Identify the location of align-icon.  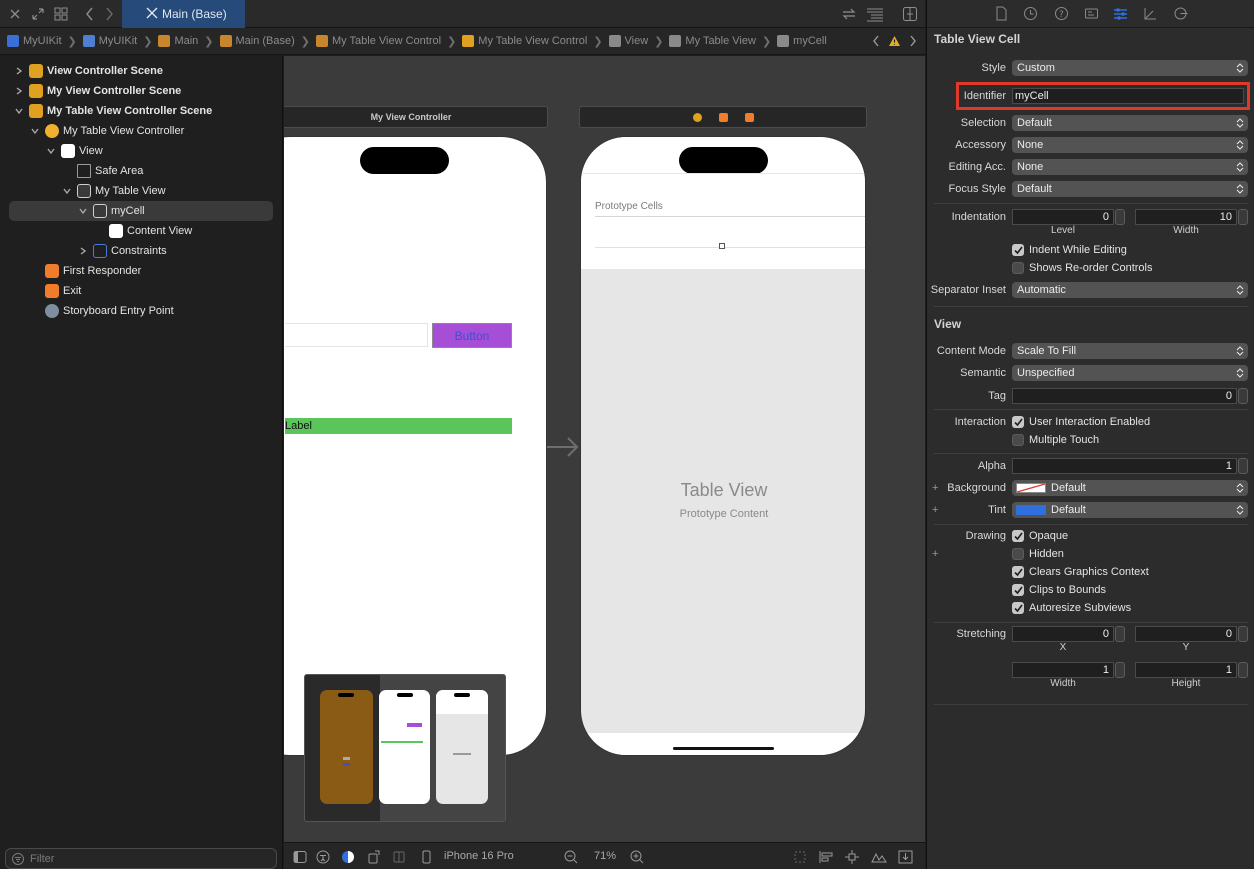
(825, 857).